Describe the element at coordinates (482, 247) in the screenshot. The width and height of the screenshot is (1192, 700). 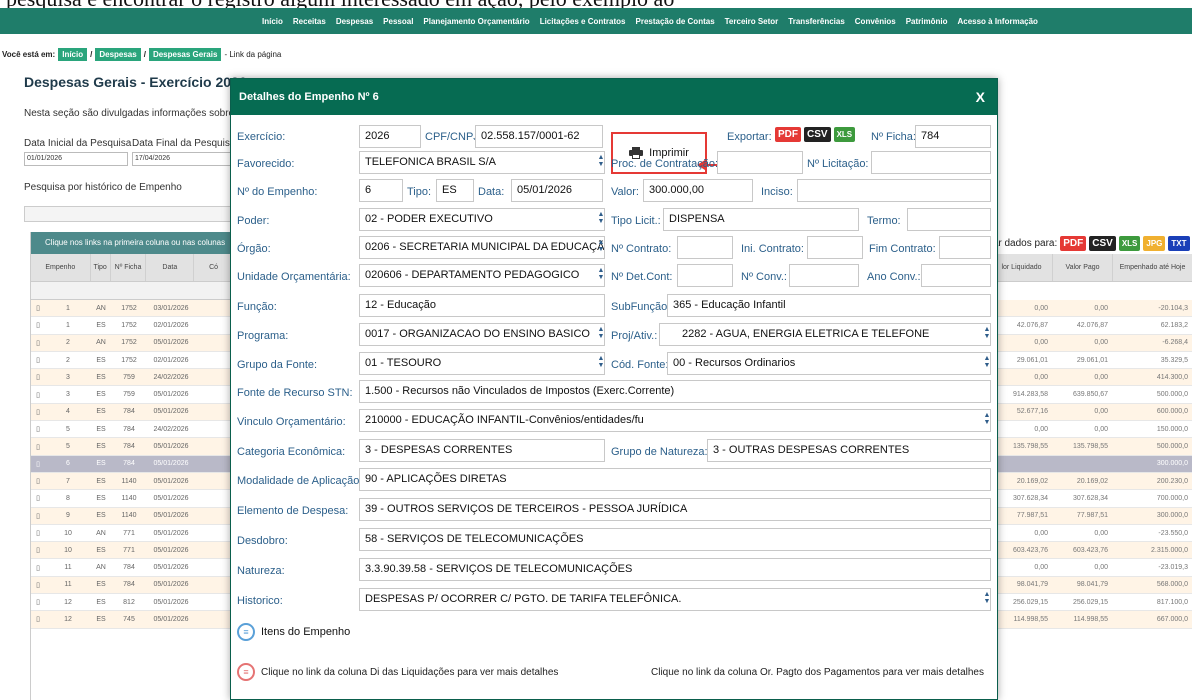
I see `field-orgao: 0206 - SECRETARIA MUNICIPAL DA EDUCAÇÃO` at that location.